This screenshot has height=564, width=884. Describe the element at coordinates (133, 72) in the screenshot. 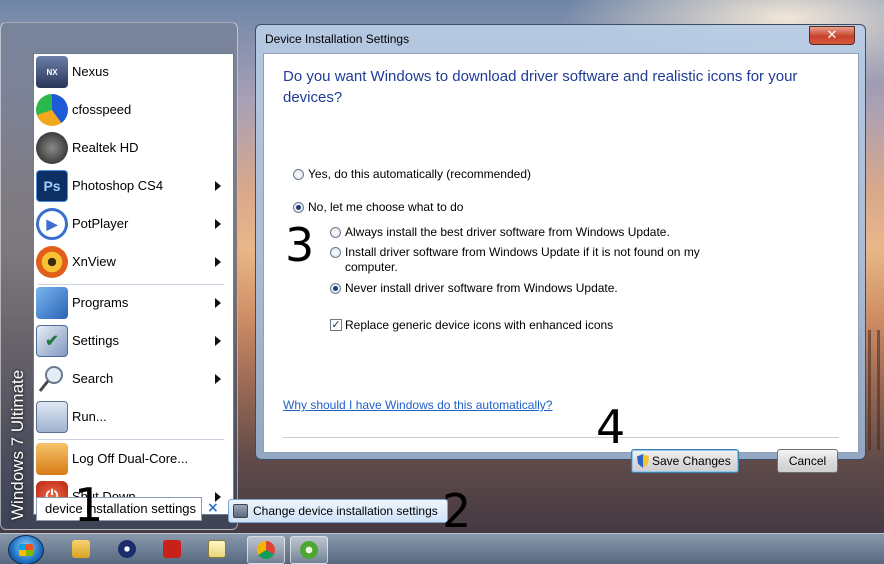

I see `menu-item-nexus: NX Nexus` at that location.